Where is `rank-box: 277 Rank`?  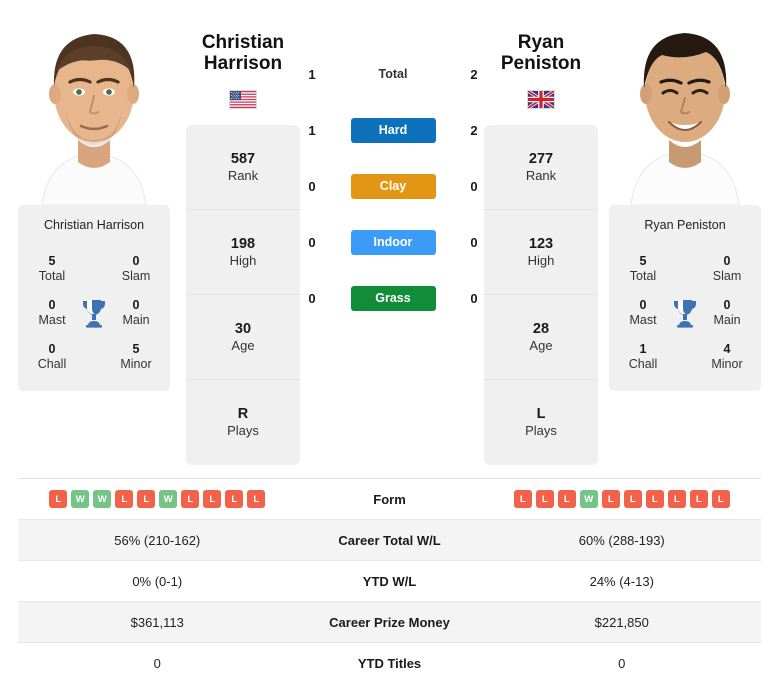
rank-box: 277 Rank is located at coordinates (541, 167).